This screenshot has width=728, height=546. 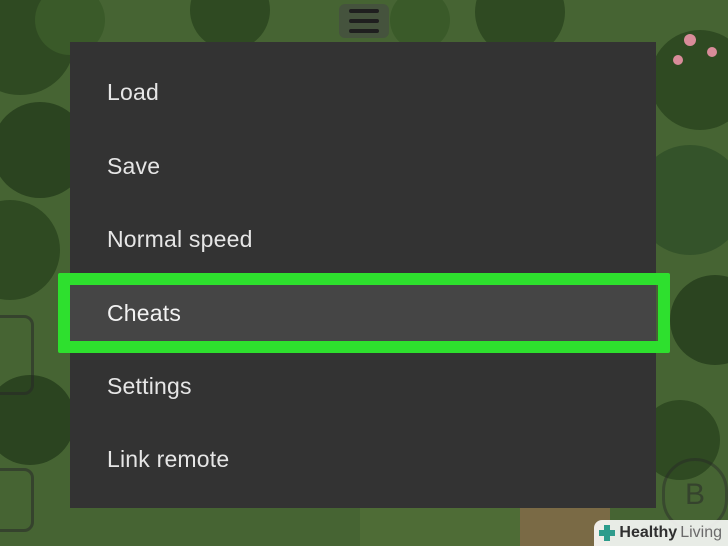 I want to click on menu-item-link-remote: Link remote, so click(x=363, y=459).